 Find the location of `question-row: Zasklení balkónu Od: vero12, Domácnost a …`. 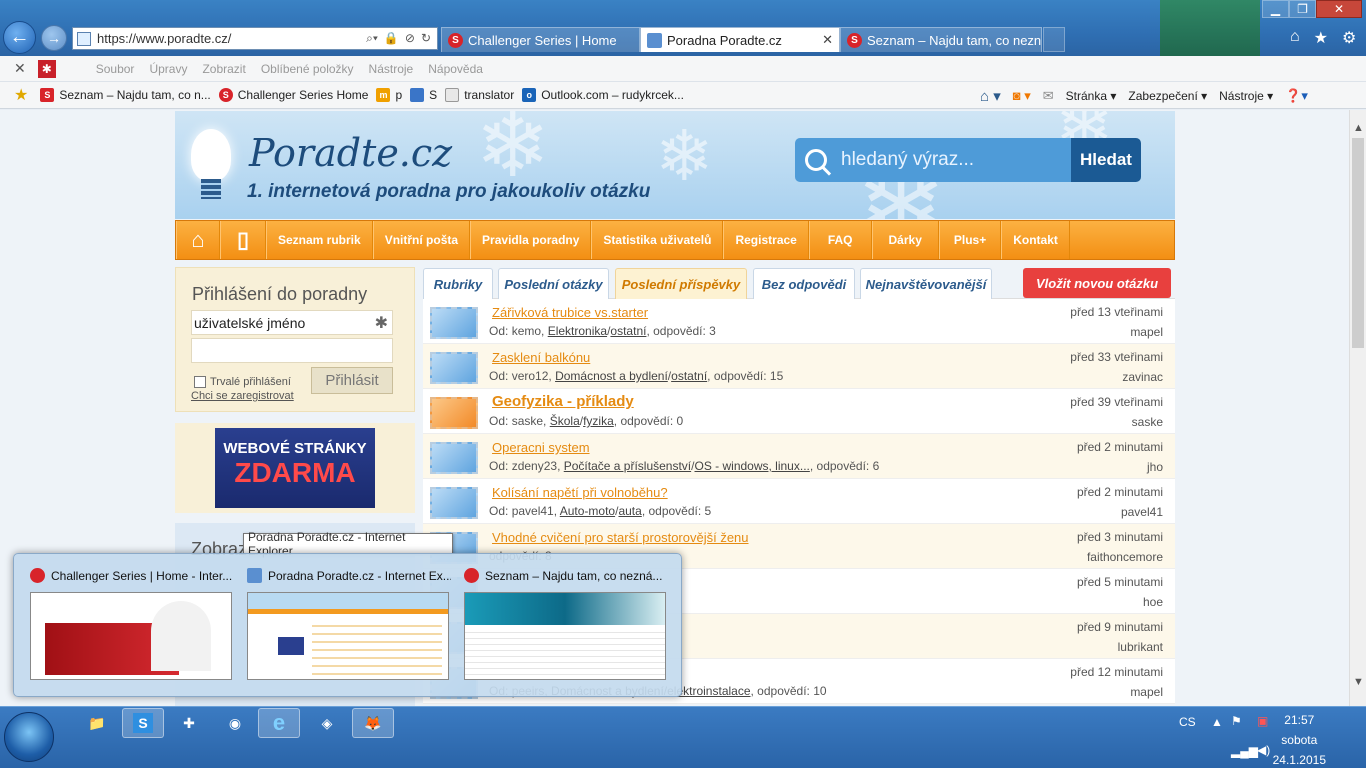

question-row: Zasklení balkónu Od: vero12, Domácnost a … is located at coordinates (799, 366).